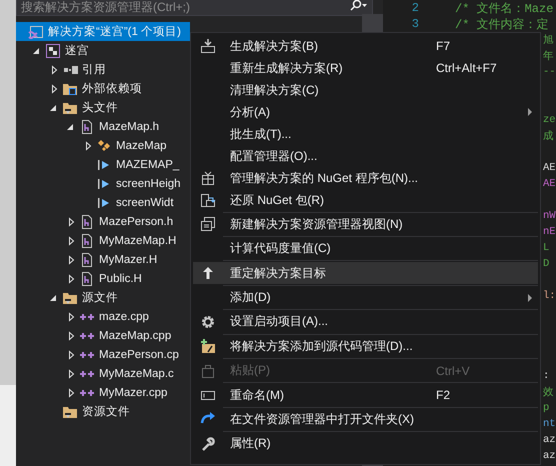 The height and width of the screenshot is (466, 556). What do you see at coordinates (103, 278) in the screenshot?
I see `tree-item: Public.H` at bounding box center [103, 278].